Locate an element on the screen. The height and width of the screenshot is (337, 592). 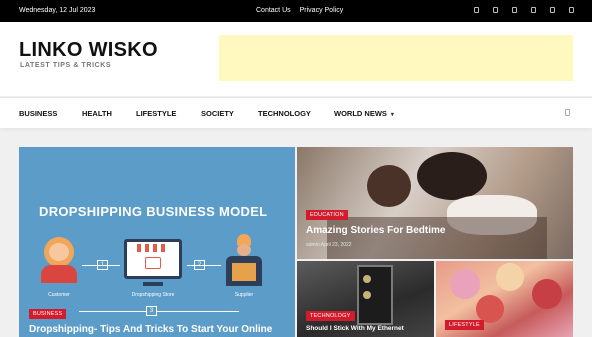
customer-face is located at coordinates (59, 252).